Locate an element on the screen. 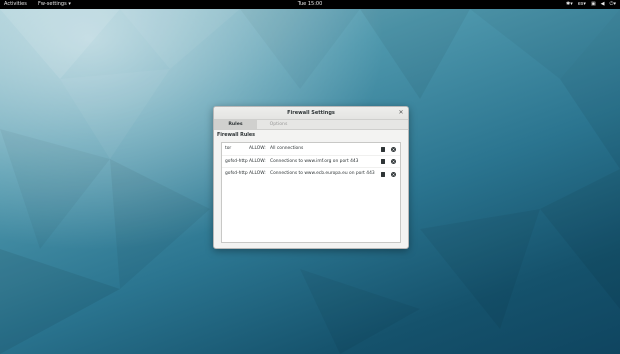 The image size is (620, 354). system-tray: ✱▾ es▾ ▣ ◀ ⏻▾ is located at coordinates (591, 4).